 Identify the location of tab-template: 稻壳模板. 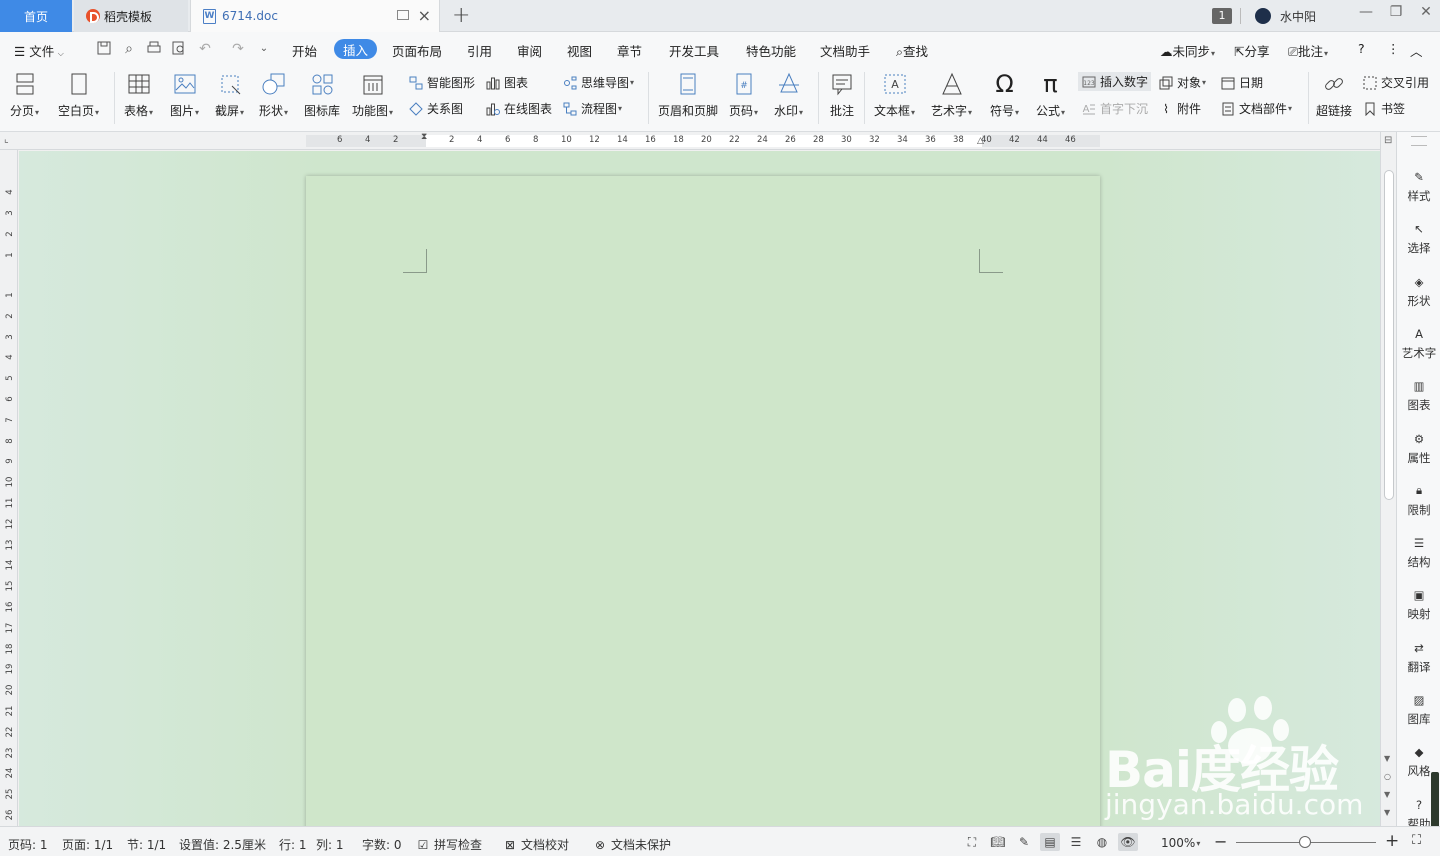
(131, 16).